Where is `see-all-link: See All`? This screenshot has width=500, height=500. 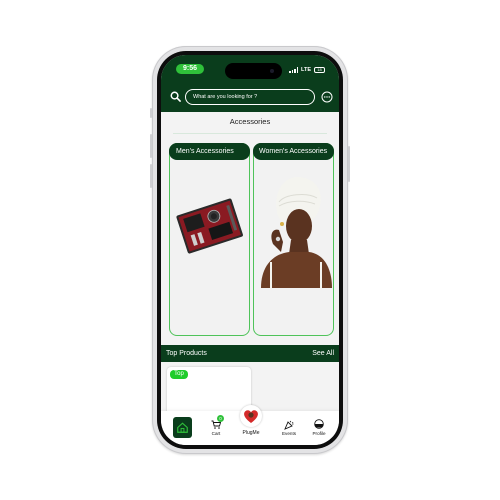 see-all-link: See All is located at coordinates (323, 353).